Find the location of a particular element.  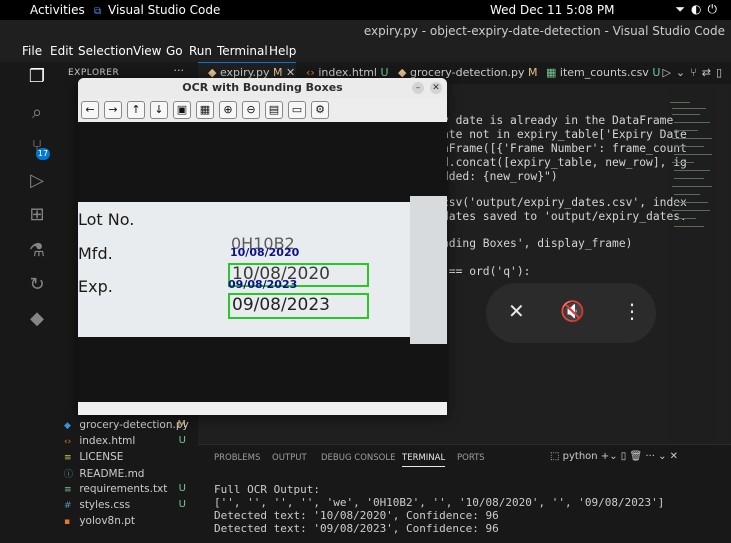

file-icon: ▪ is located at coordinates (67, 522).